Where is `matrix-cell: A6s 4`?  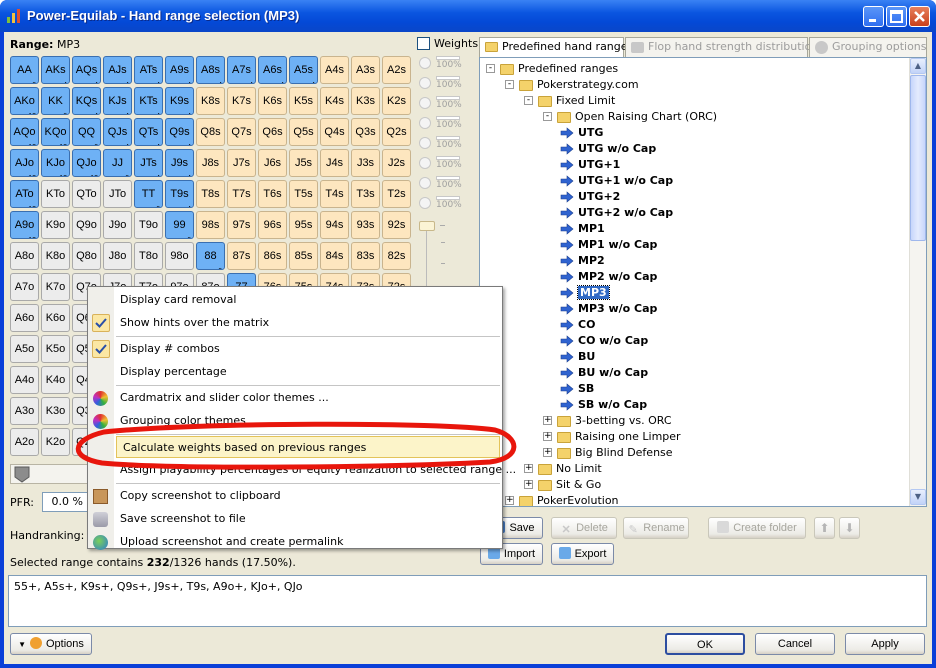
matrix-cell: A6s 4 is located at coordinates (272, 70).